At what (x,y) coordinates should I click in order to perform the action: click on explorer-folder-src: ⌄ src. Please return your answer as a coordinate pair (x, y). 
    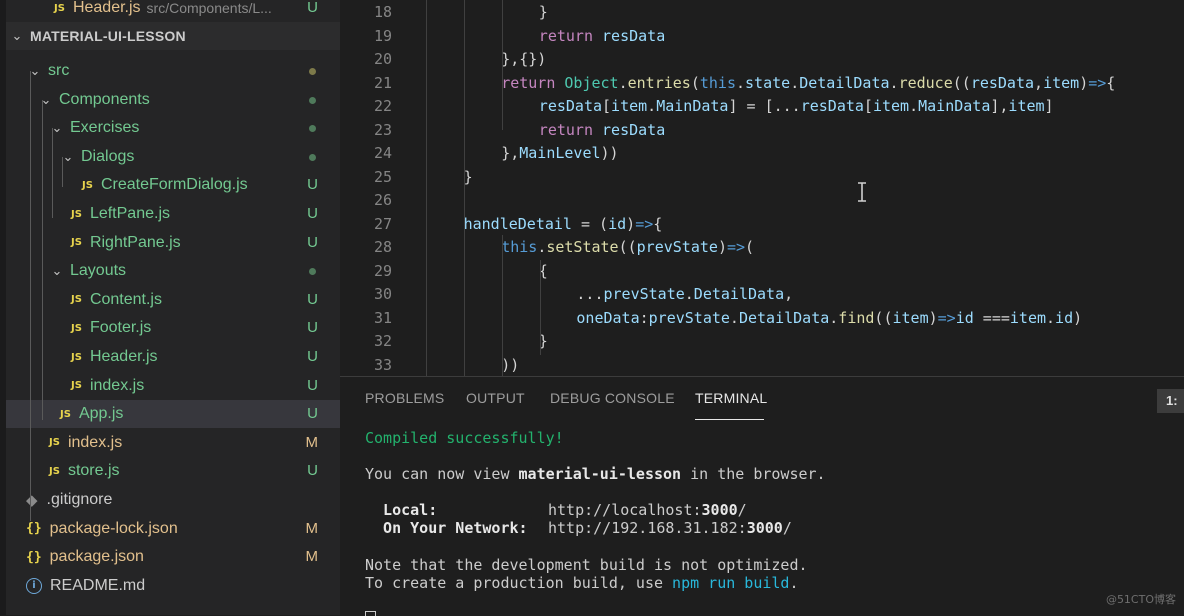
    Looking at the image, I should click on (173, 71).